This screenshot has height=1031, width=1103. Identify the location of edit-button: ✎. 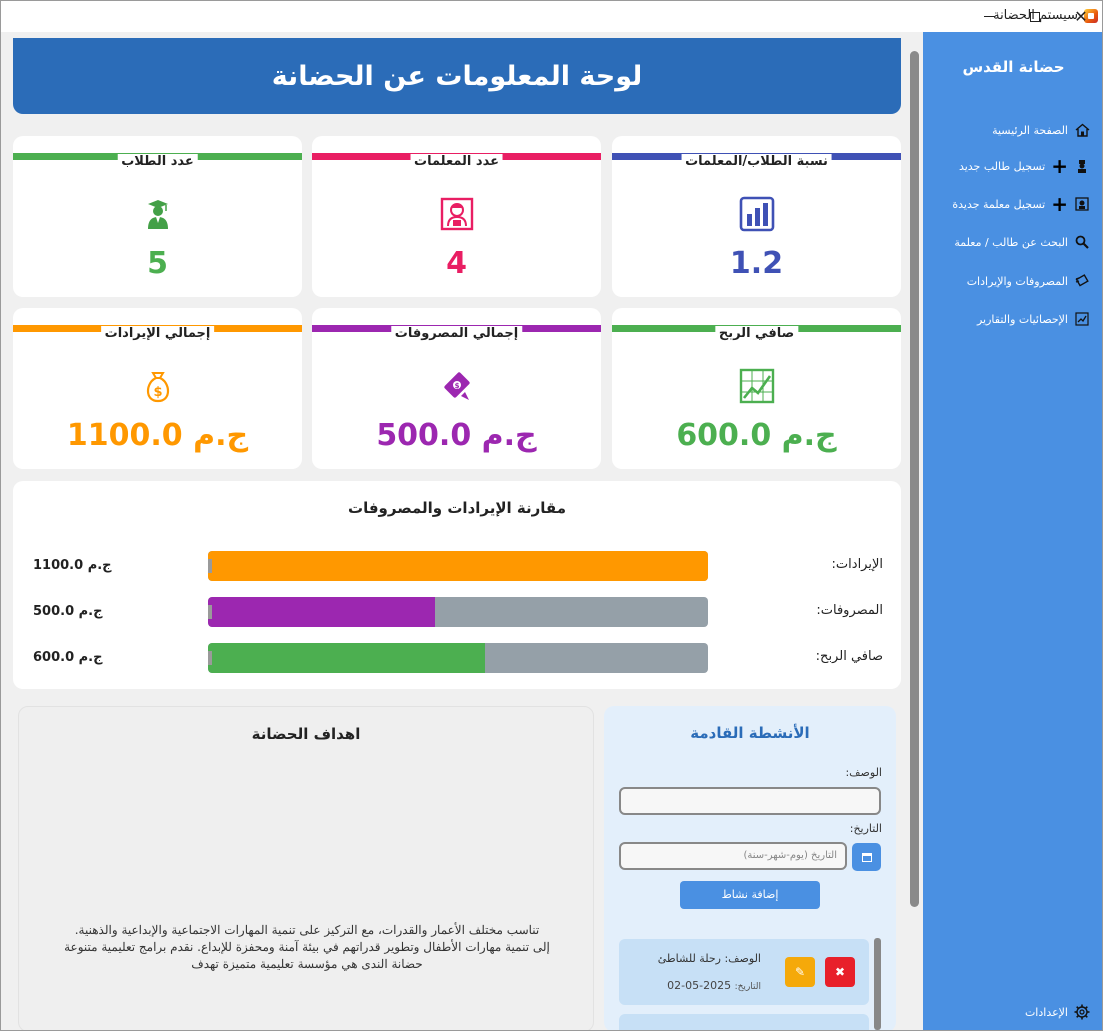
(800, 972).